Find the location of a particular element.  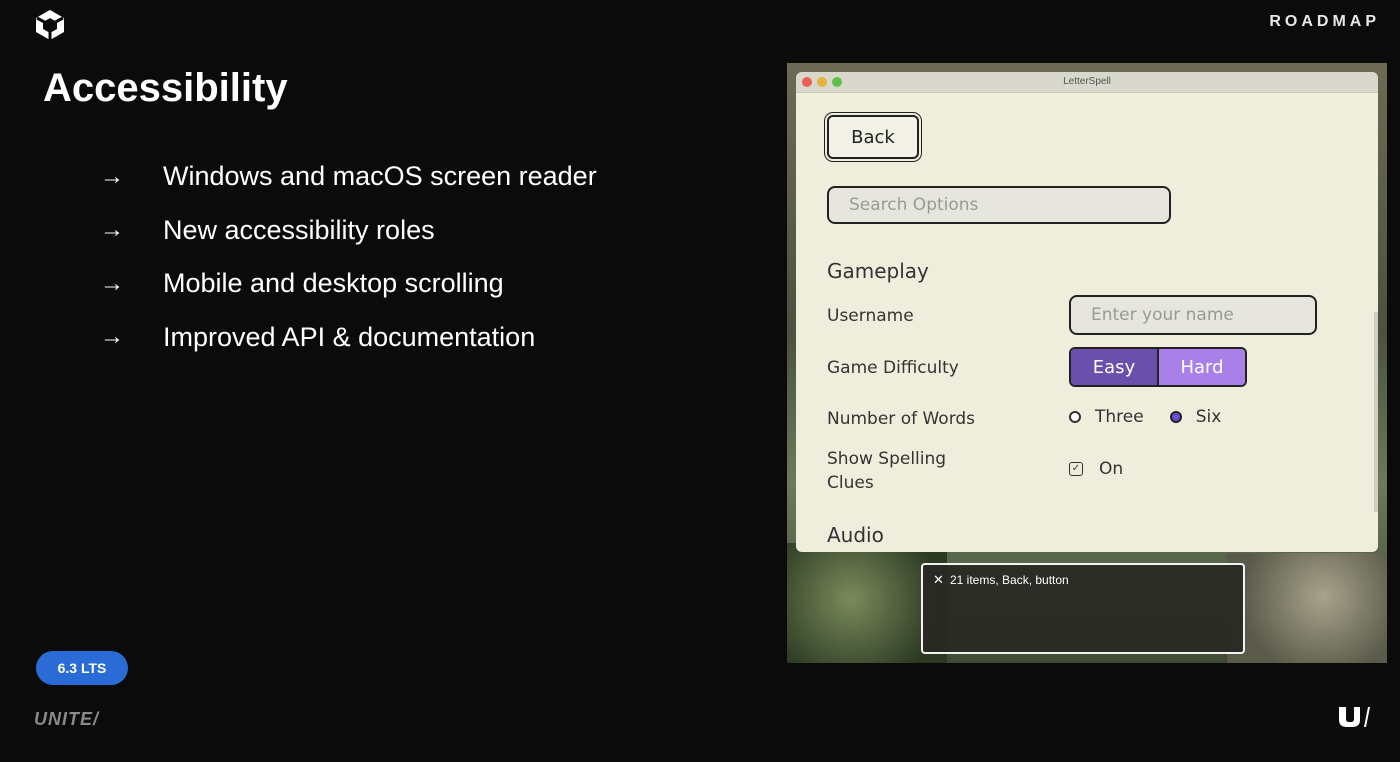

screen-reader-text: 21 items, Back, button is located at coordinates (1009, 580).